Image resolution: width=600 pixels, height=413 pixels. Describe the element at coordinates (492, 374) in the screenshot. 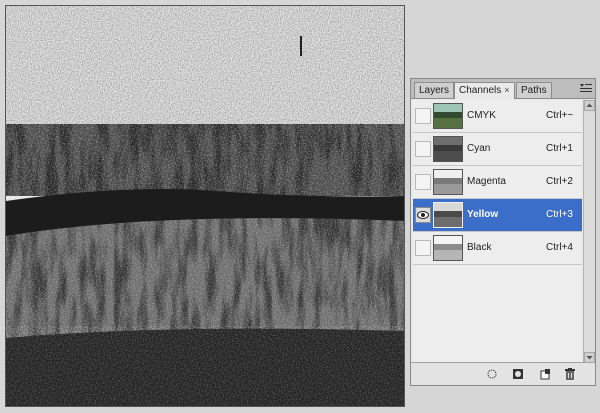

I see `load-selection-icon` at that location.